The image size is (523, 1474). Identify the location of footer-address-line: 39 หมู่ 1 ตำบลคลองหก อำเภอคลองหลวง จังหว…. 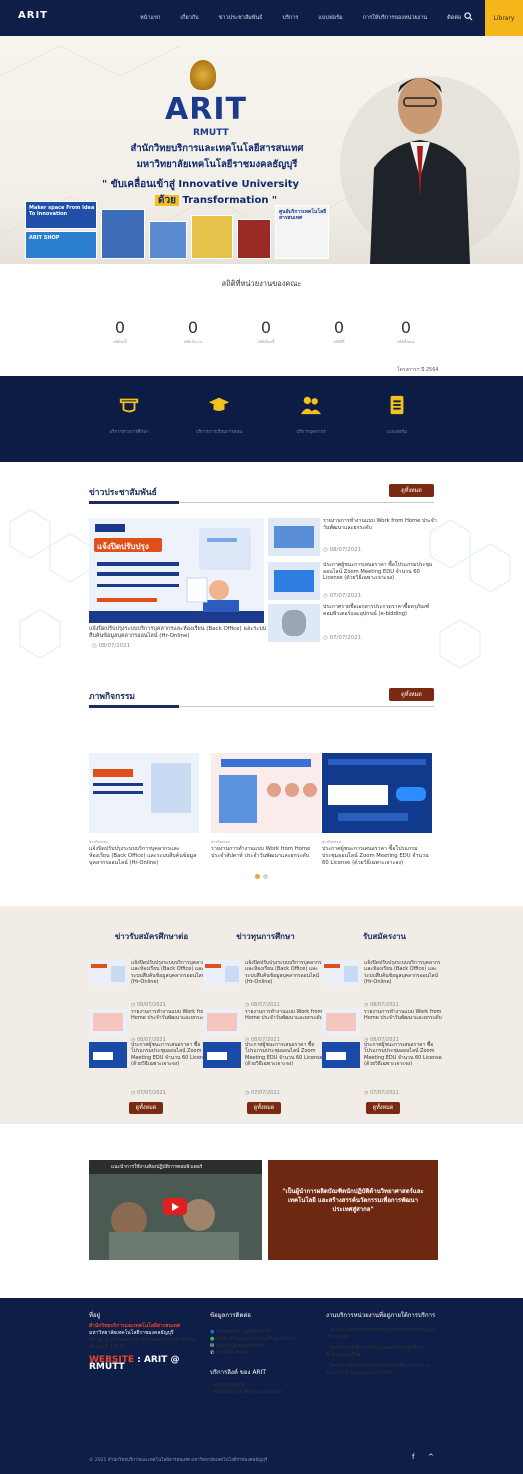
(142, 1343).